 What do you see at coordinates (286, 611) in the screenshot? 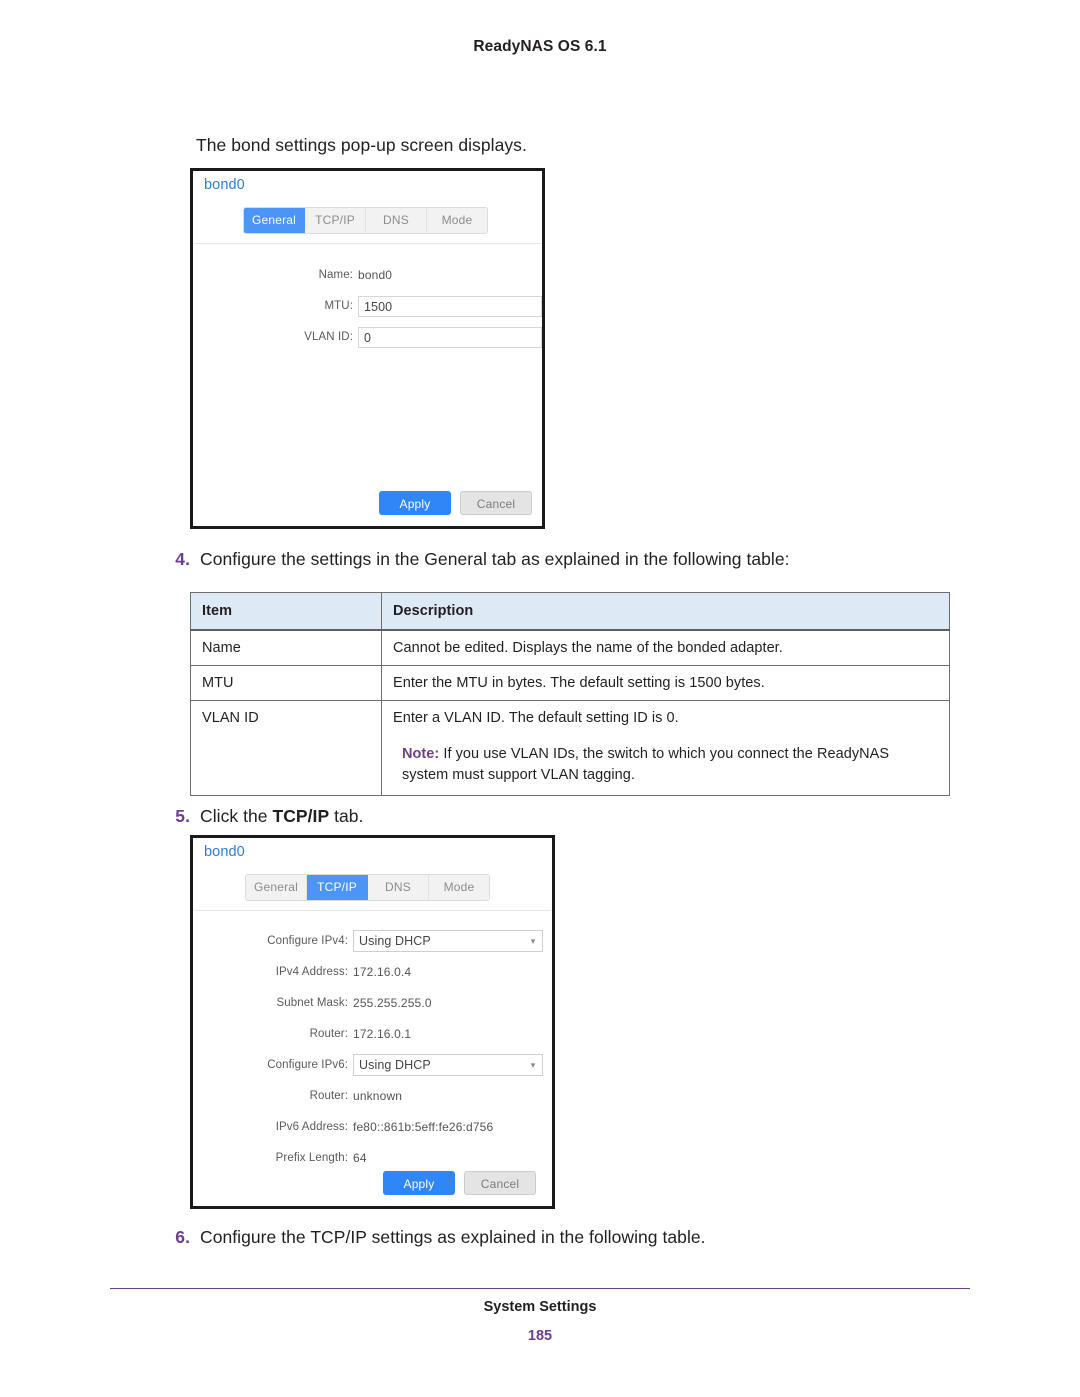
I see `table-header-item: Item` at bounding box center [286, 611].